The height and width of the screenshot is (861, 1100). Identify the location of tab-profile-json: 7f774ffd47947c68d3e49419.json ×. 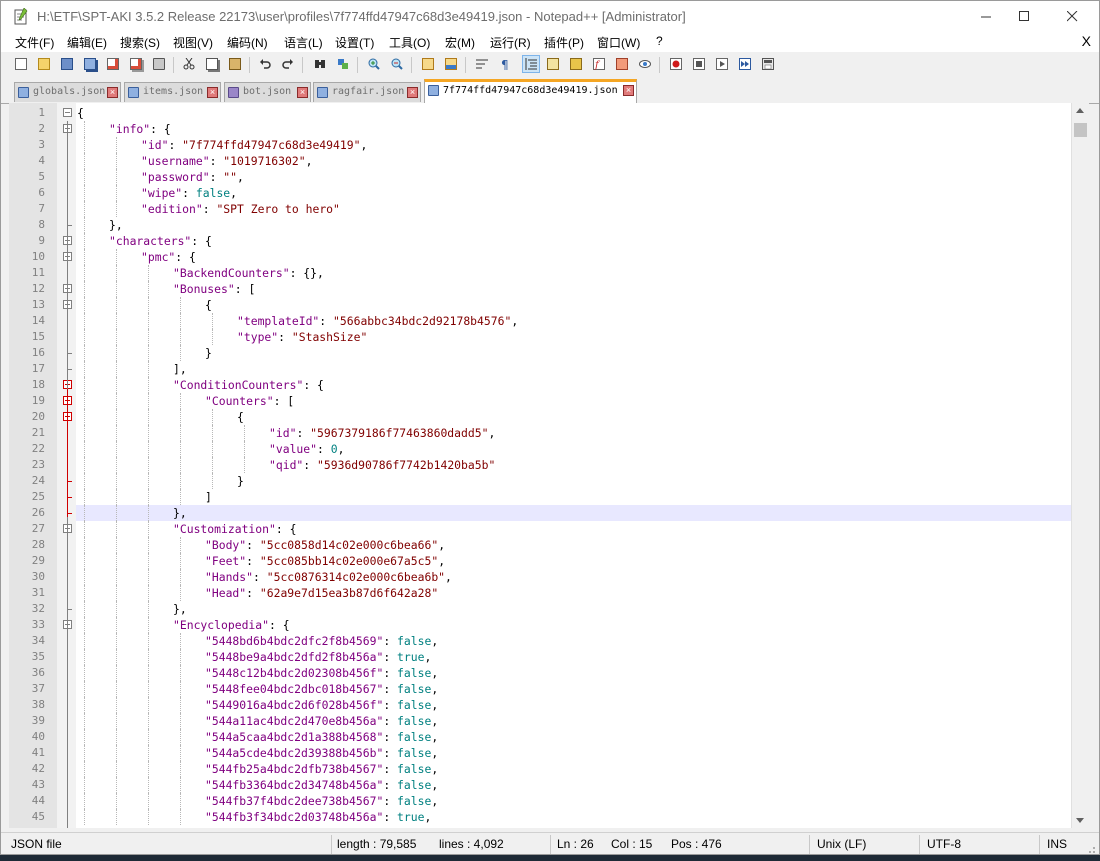
(530, 91).